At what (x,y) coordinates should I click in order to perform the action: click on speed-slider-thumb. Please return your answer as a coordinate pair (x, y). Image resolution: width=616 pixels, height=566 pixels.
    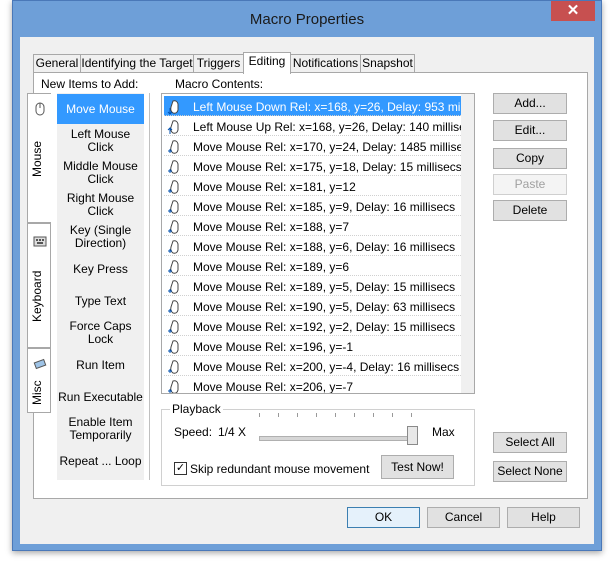
    Looking at the image, I should click on (412, 435).